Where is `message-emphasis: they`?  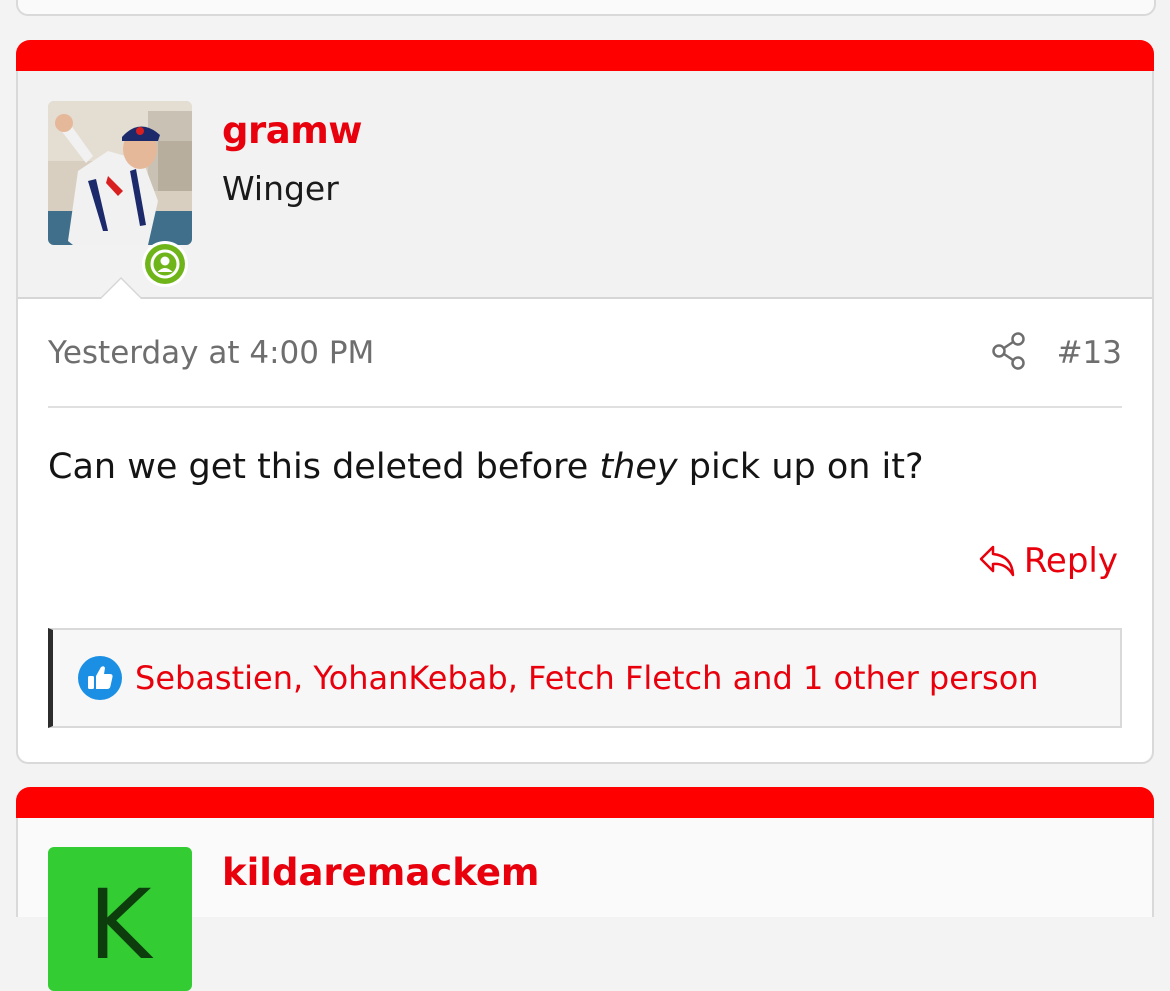 message-emphasis: they is located at coordinates (638, 467).